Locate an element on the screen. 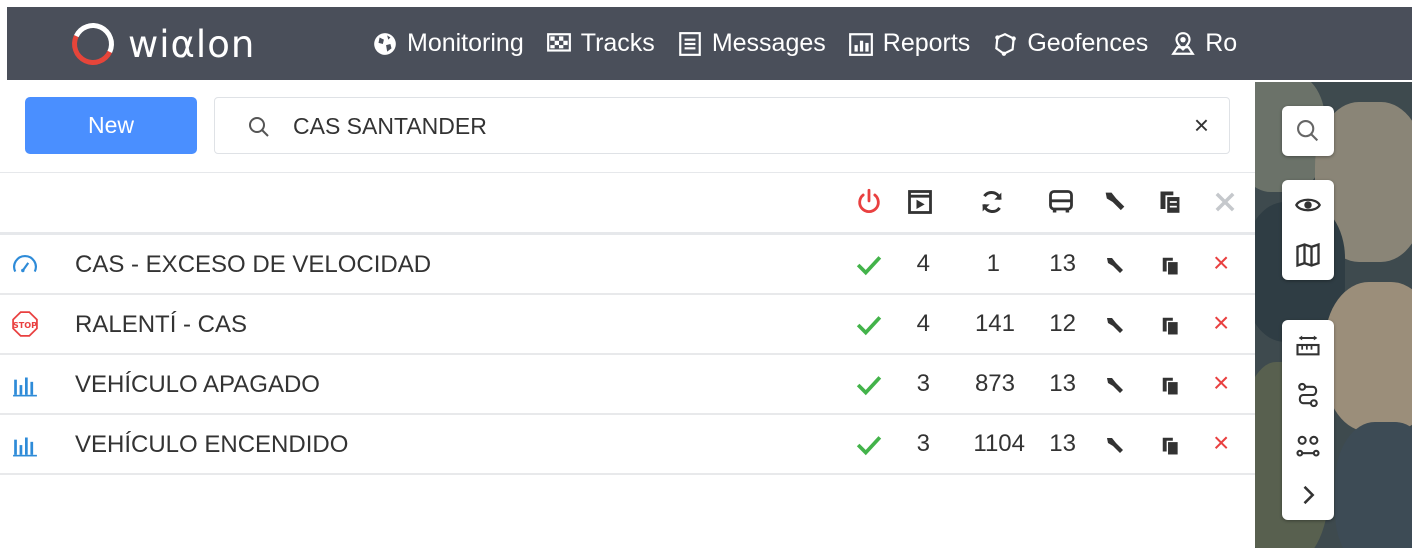 Image resolution: width=1412 pixels, height=548 pixels. row-name: RALENTÍ - CAS is located at coordinates (161, 324).